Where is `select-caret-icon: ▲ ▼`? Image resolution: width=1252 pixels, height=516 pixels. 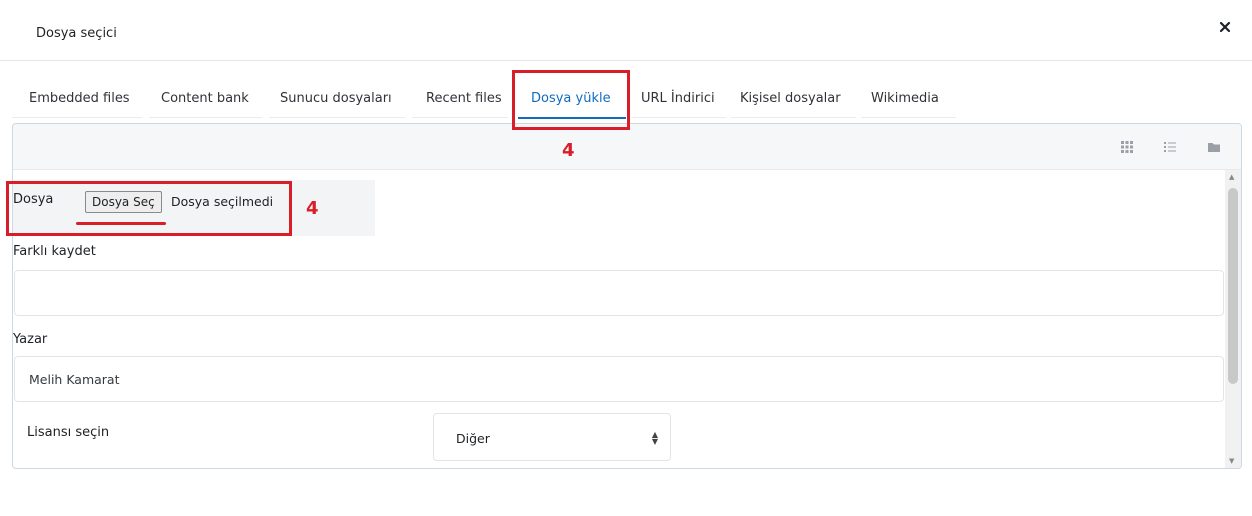 select-caret-icon: ▲ ▼ is located at coordinates (654, 438).